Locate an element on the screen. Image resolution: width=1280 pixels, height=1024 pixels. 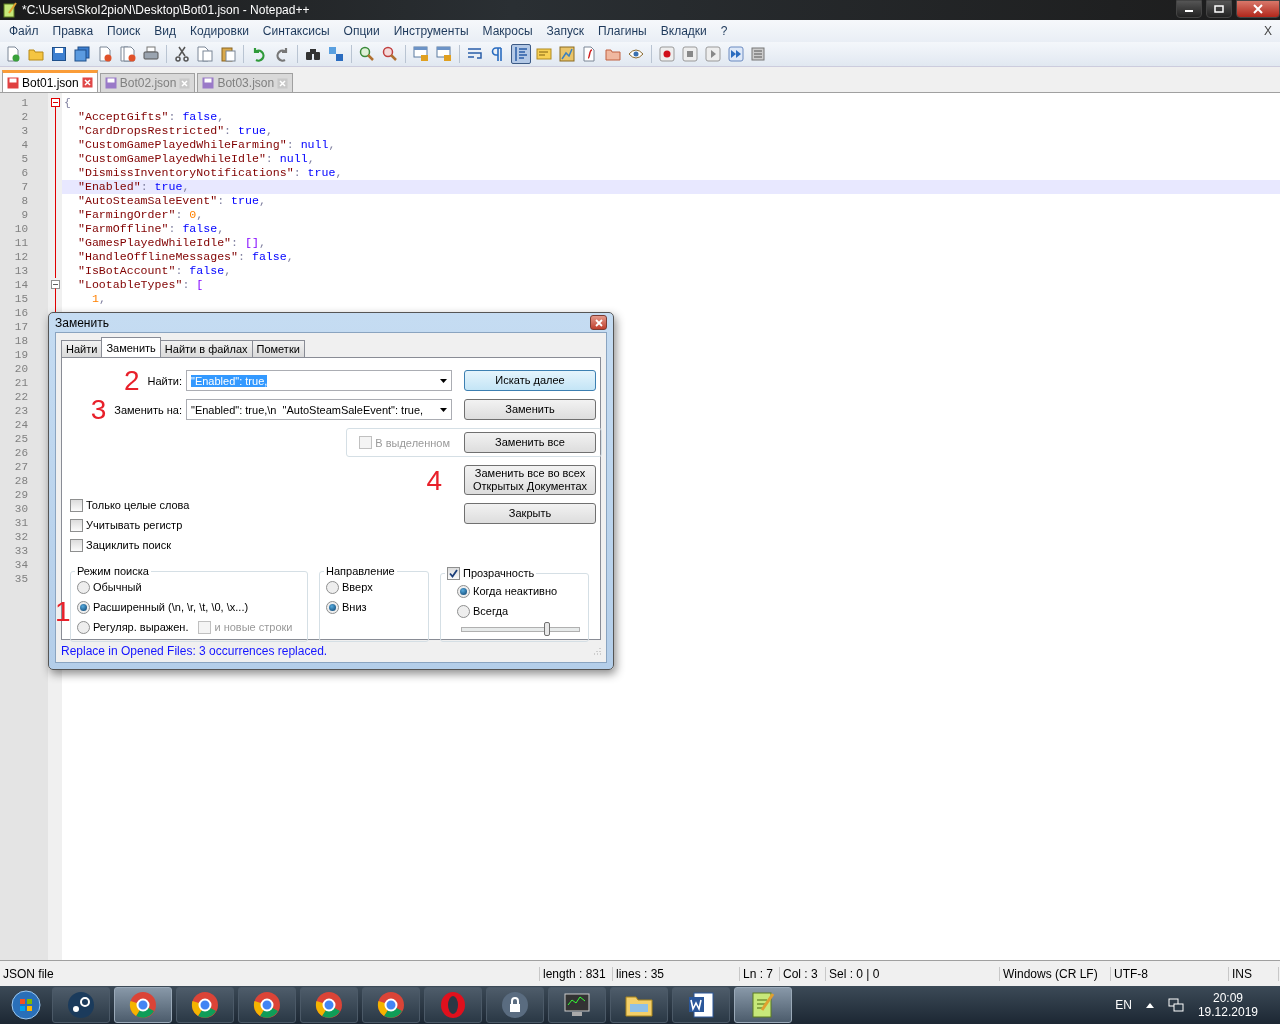
replace-field: "Enabled": true,\n "AutoSteamSaleEvent": true, is located at coordinates (319, 409).